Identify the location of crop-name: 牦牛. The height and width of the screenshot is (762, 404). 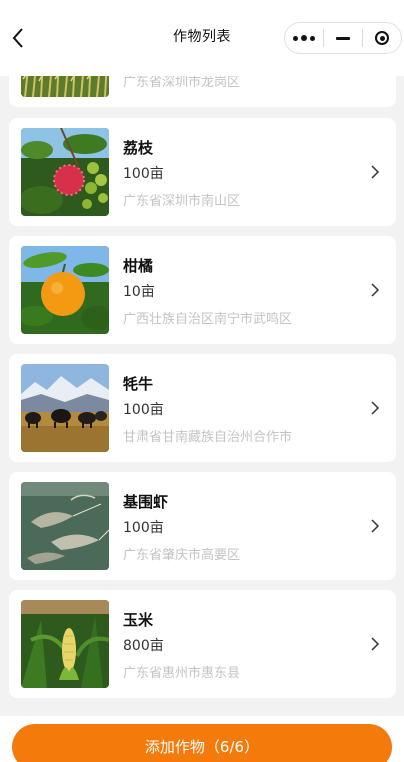
(138, 384).